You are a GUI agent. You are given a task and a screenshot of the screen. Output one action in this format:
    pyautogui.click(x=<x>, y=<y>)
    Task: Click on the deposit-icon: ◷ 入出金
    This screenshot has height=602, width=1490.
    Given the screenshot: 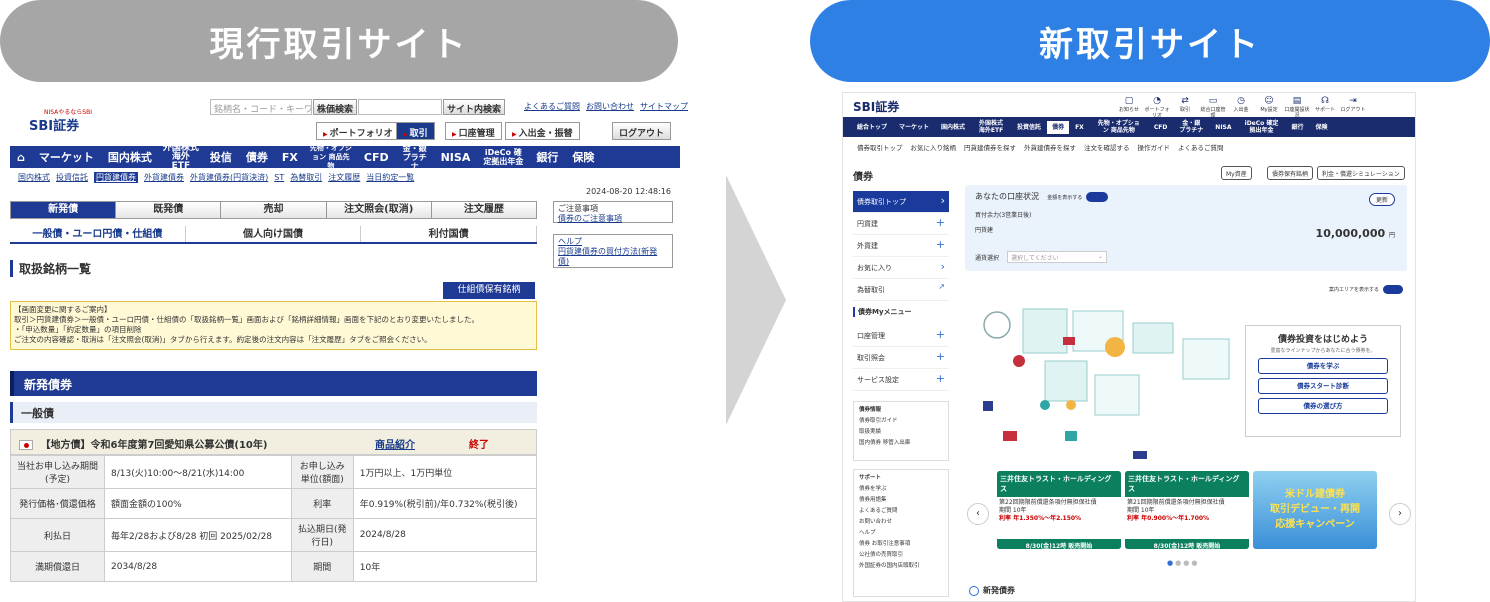 What is the action you would take?
    pyautogui.click(x=1241, y=107)
    